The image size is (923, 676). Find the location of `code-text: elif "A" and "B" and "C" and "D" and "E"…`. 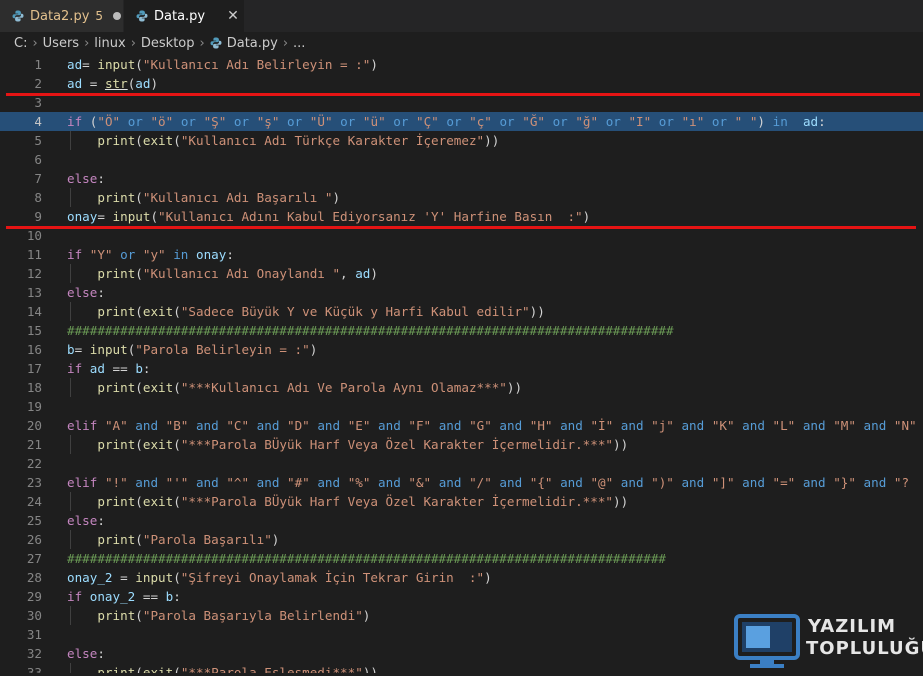

code-text: elif "A" and "B" and "C" and "D" and "E"… is located at coordinates (492, 425).